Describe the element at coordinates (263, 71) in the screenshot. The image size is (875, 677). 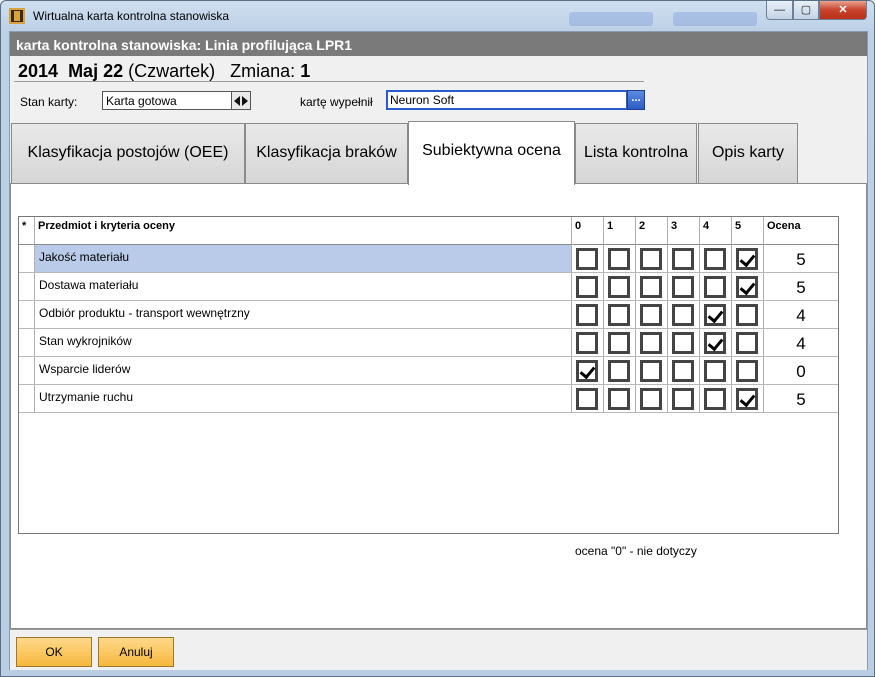
I see `shift-label: Zmiana:` at that location.